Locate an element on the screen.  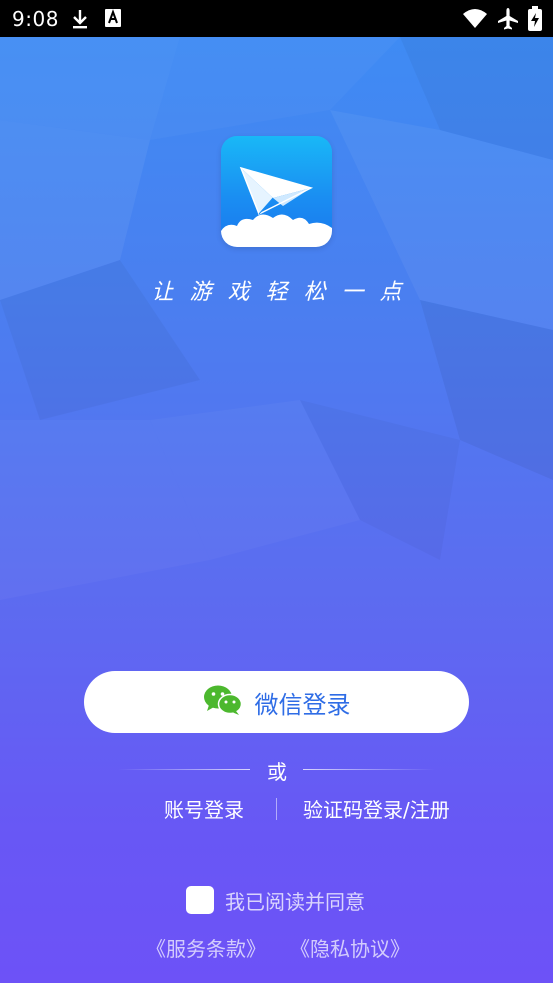
account-login-link: 账号登录 is located at coordinates (204, 808).